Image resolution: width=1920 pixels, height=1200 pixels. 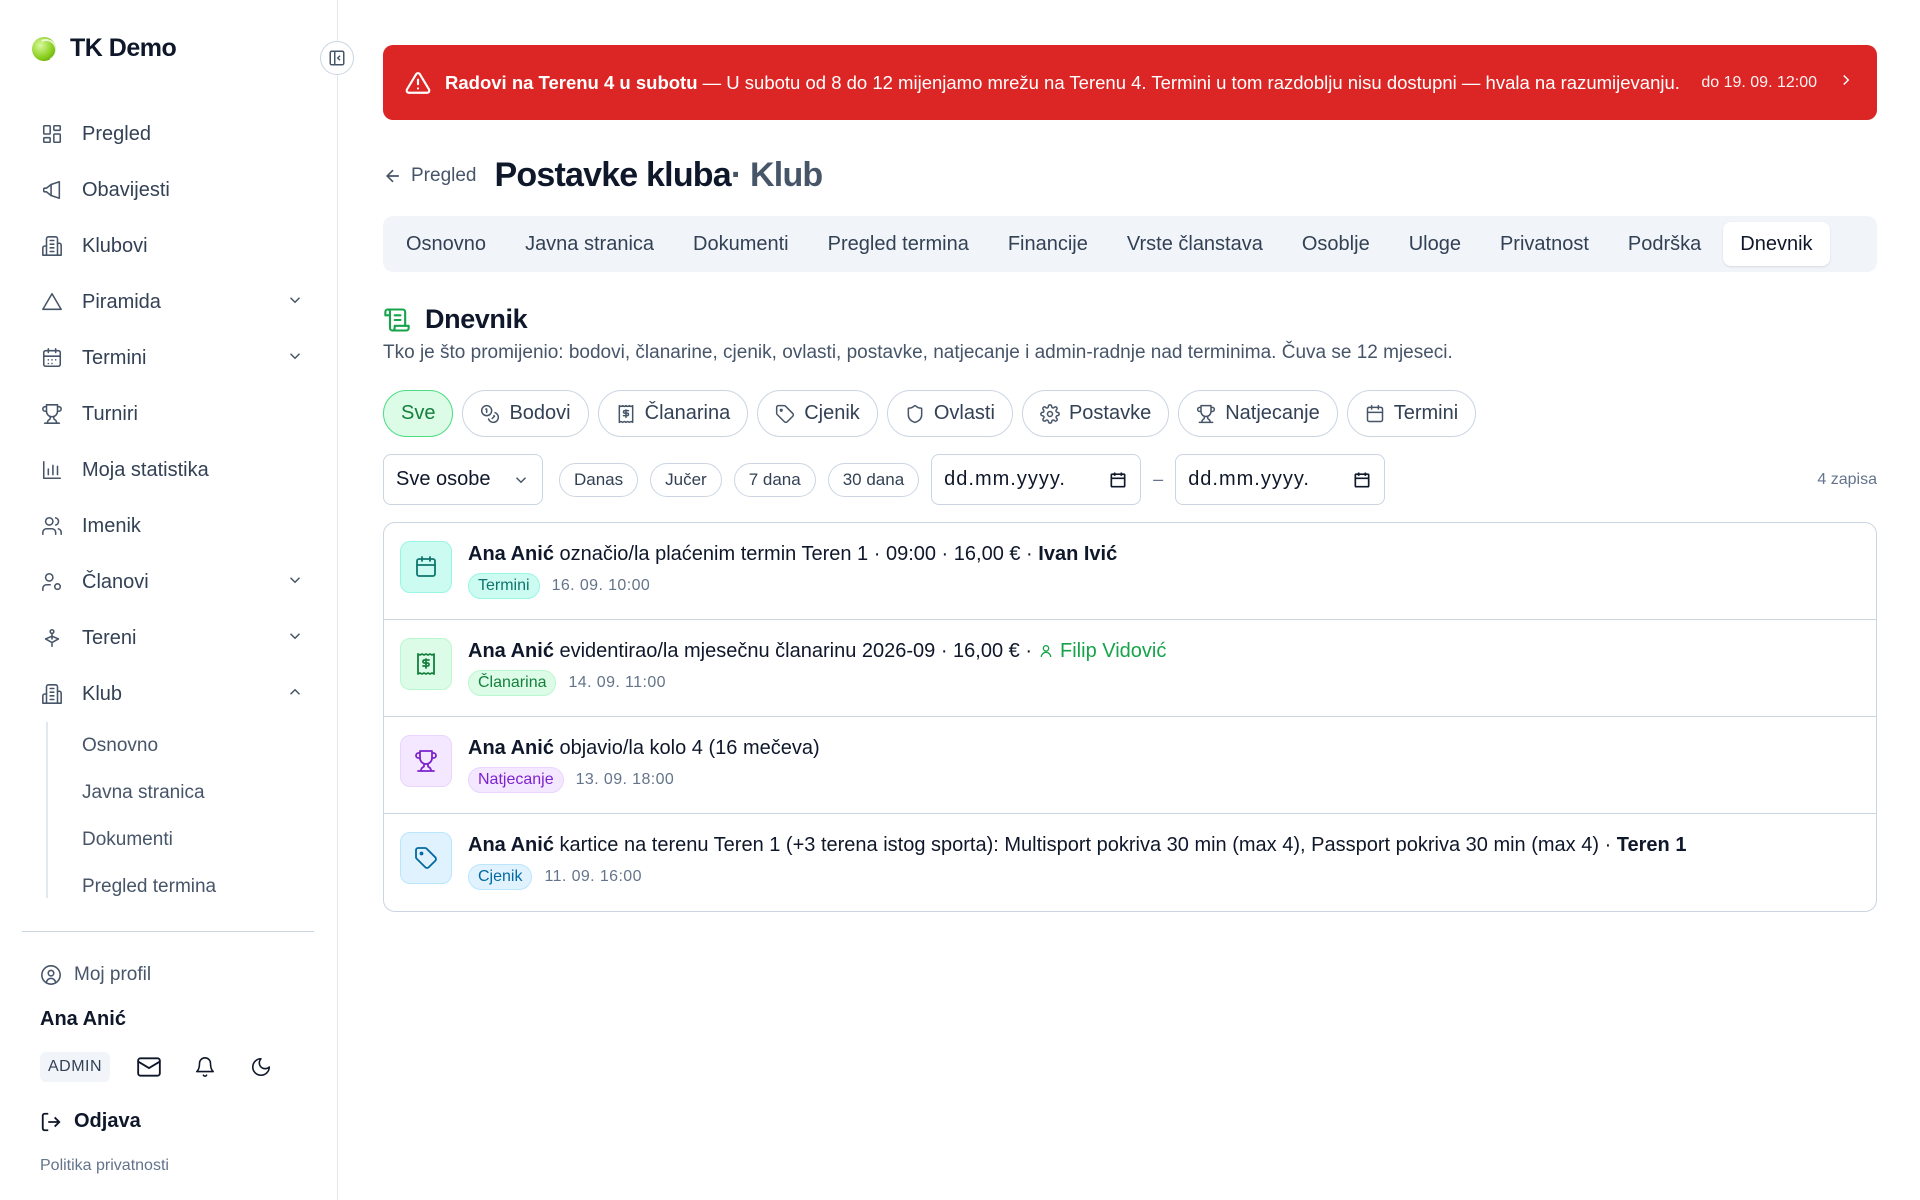 I want to click on sidebar-item-tereni: Tereni, so click(x=170, y=638).